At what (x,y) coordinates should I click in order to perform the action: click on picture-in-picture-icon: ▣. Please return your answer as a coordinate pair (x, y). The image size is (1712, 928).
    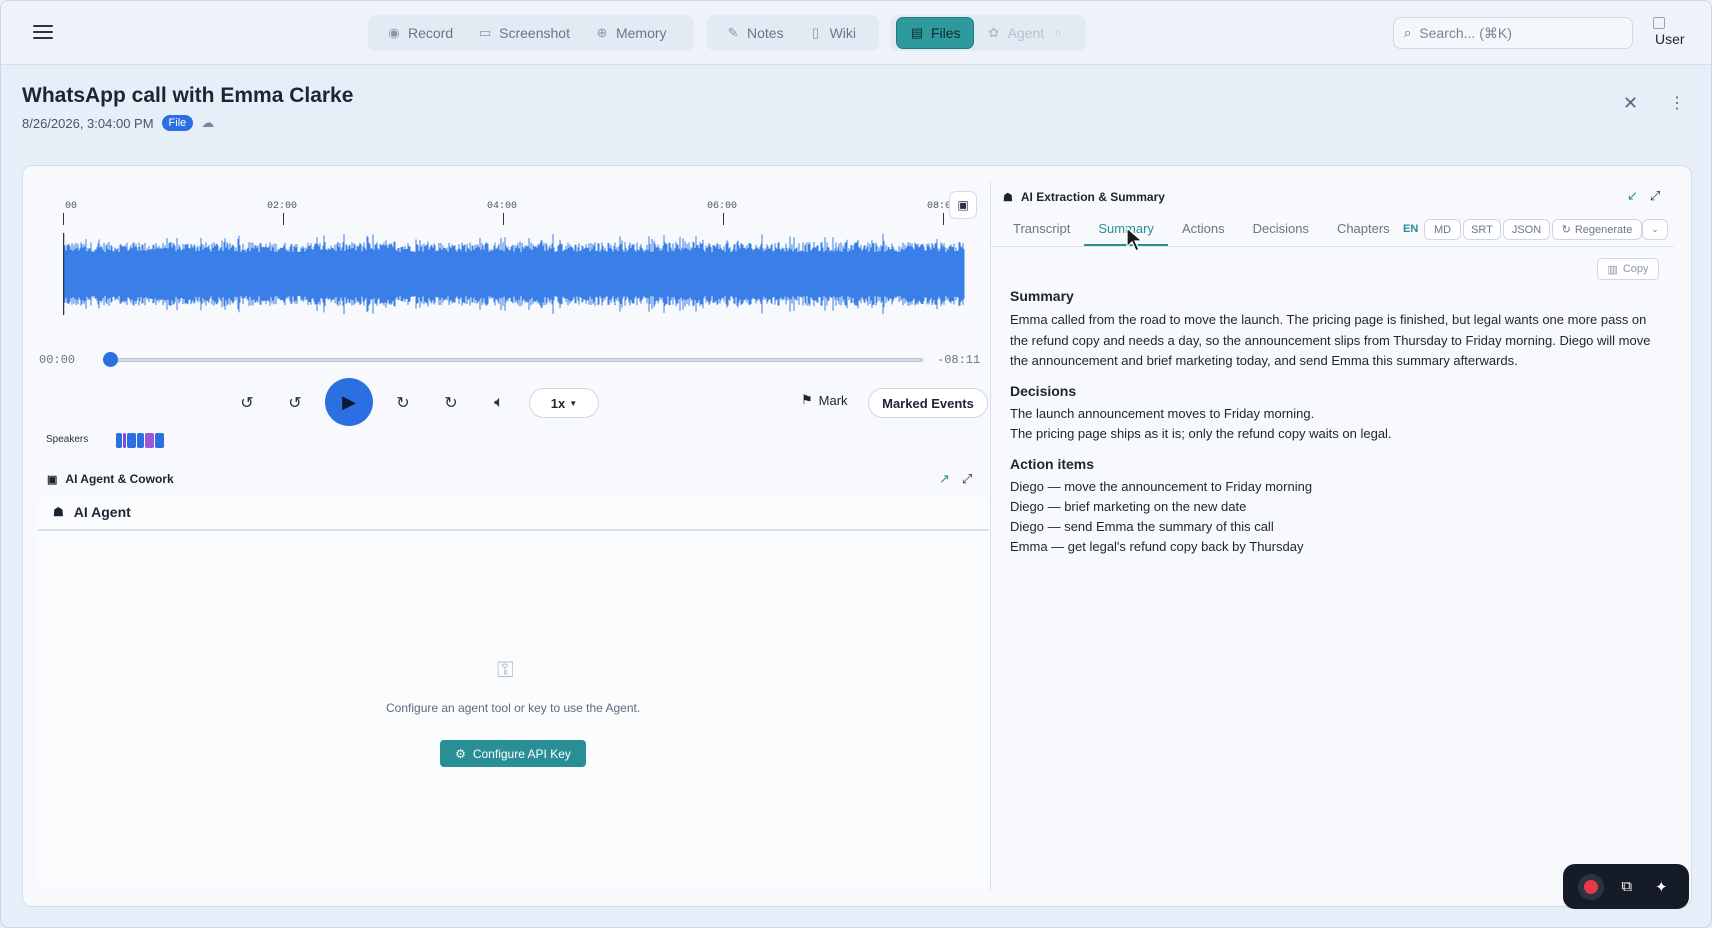
    Looking at the image, I should click on (963, 205).